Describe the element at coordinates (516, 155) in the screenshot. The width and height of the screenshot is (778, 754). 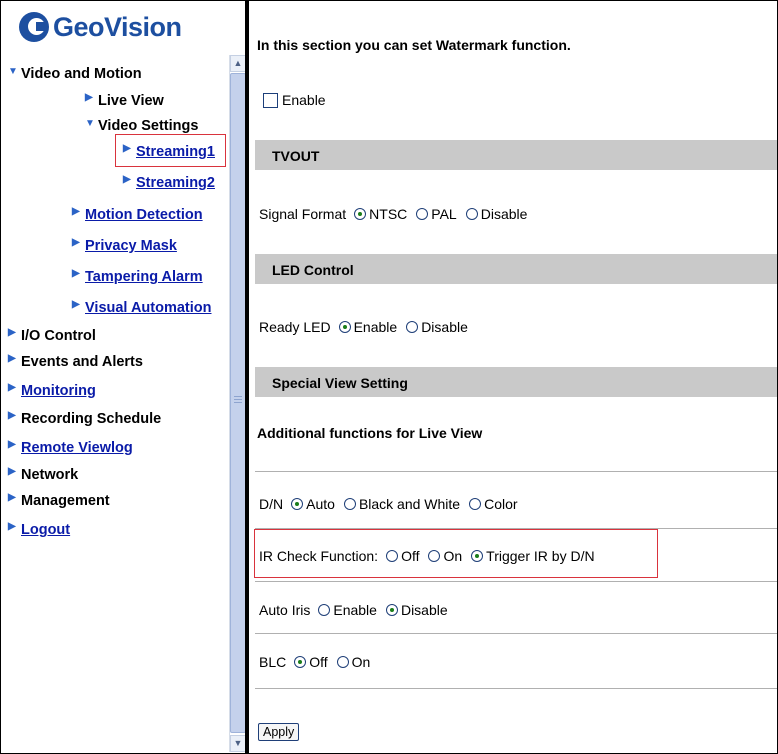
I see `tvout-section-header: TVOUT` at that location.